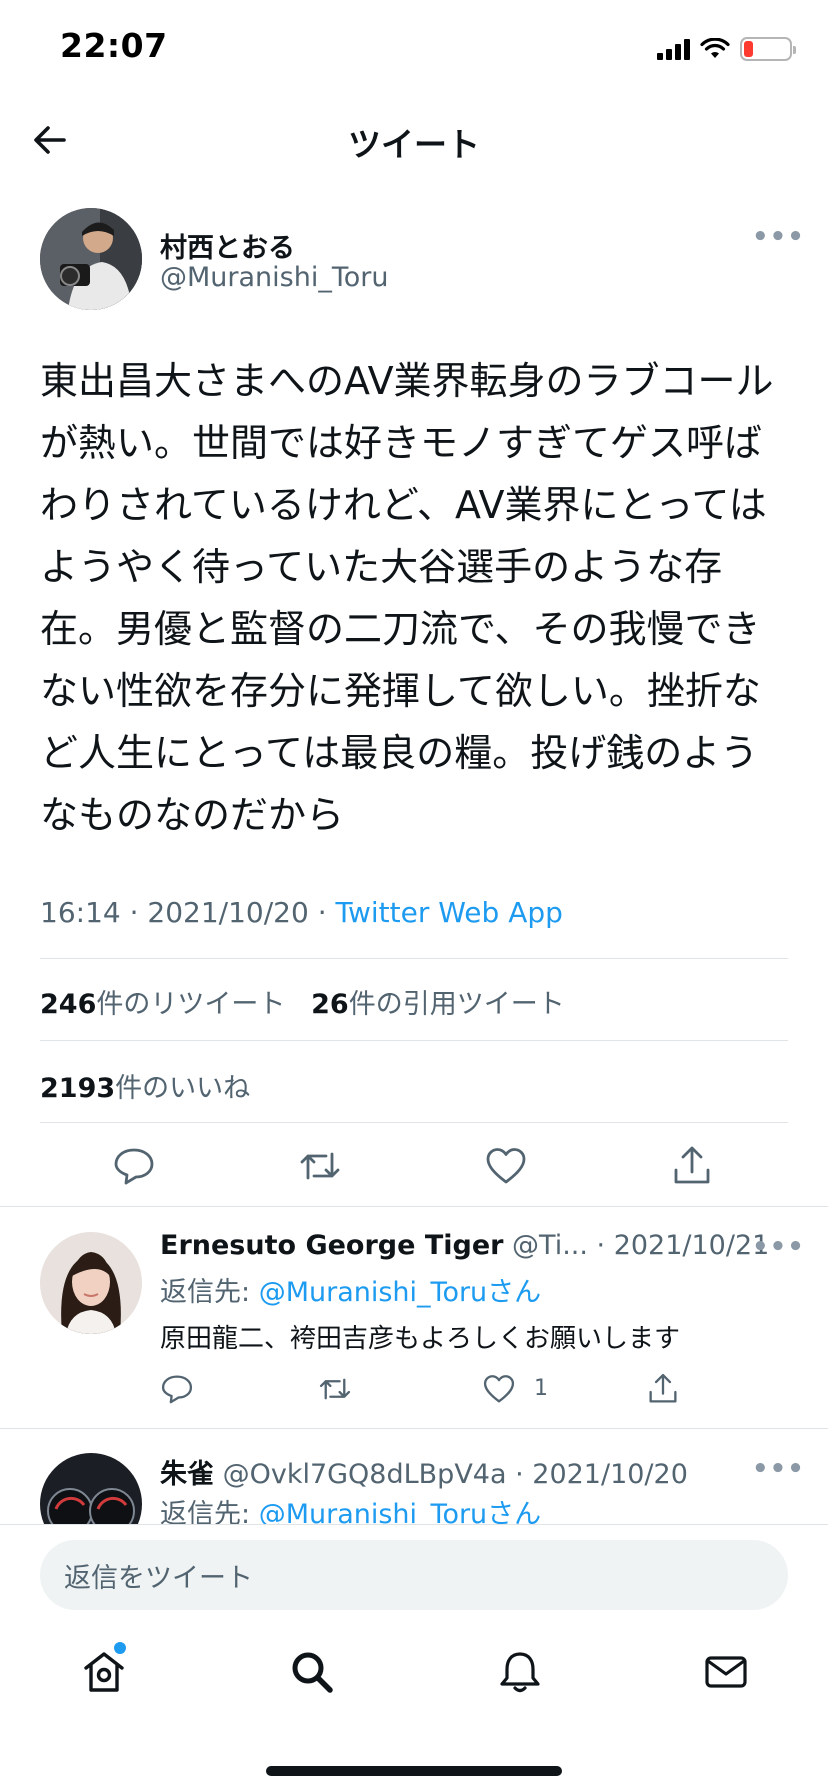  I want to click on tweet-meta: 16:14 · 2021/10/20 · Twitter Web App, so click(301, 912).